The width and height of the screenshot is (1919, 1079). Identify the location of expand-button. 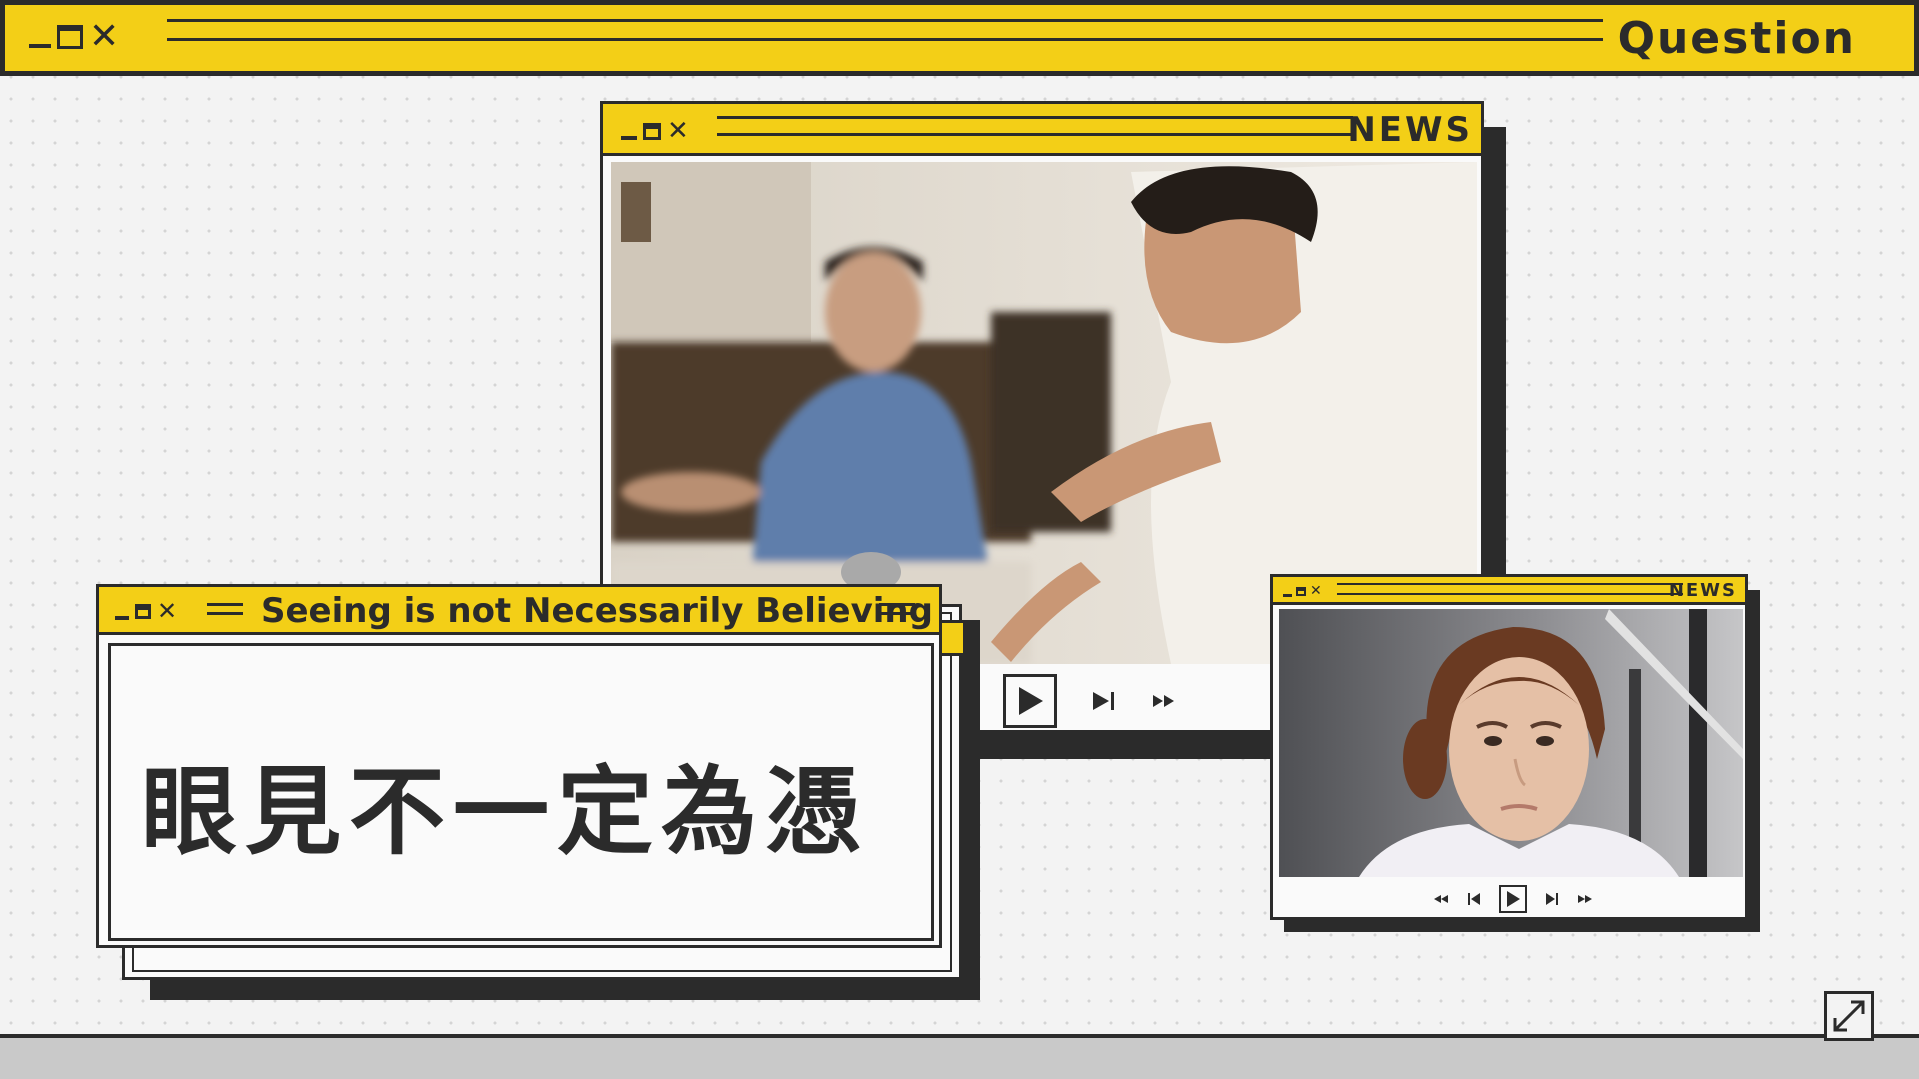
(1849, 1016).